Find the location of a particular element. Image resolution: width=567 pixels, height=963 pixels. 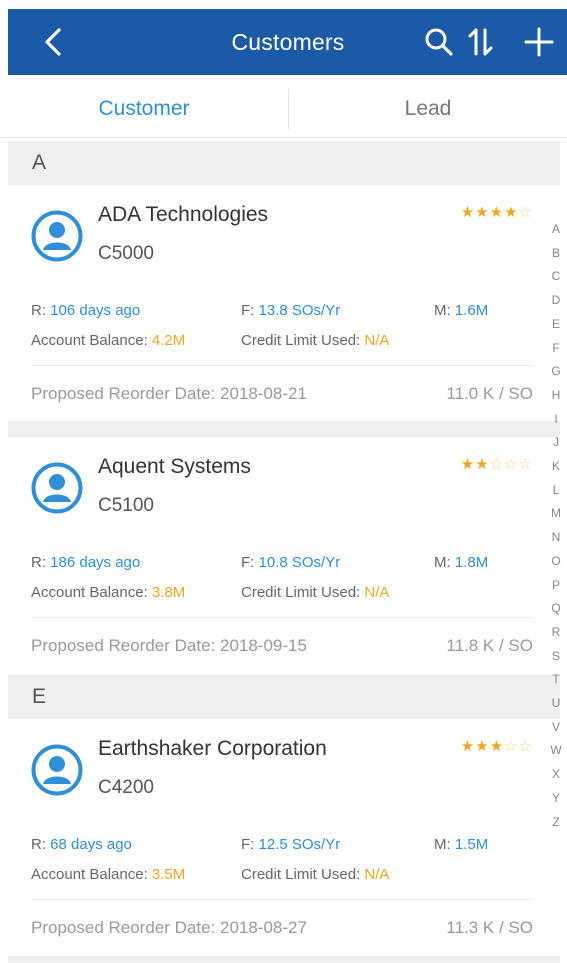

search-button is located at coordinates (439, 42).